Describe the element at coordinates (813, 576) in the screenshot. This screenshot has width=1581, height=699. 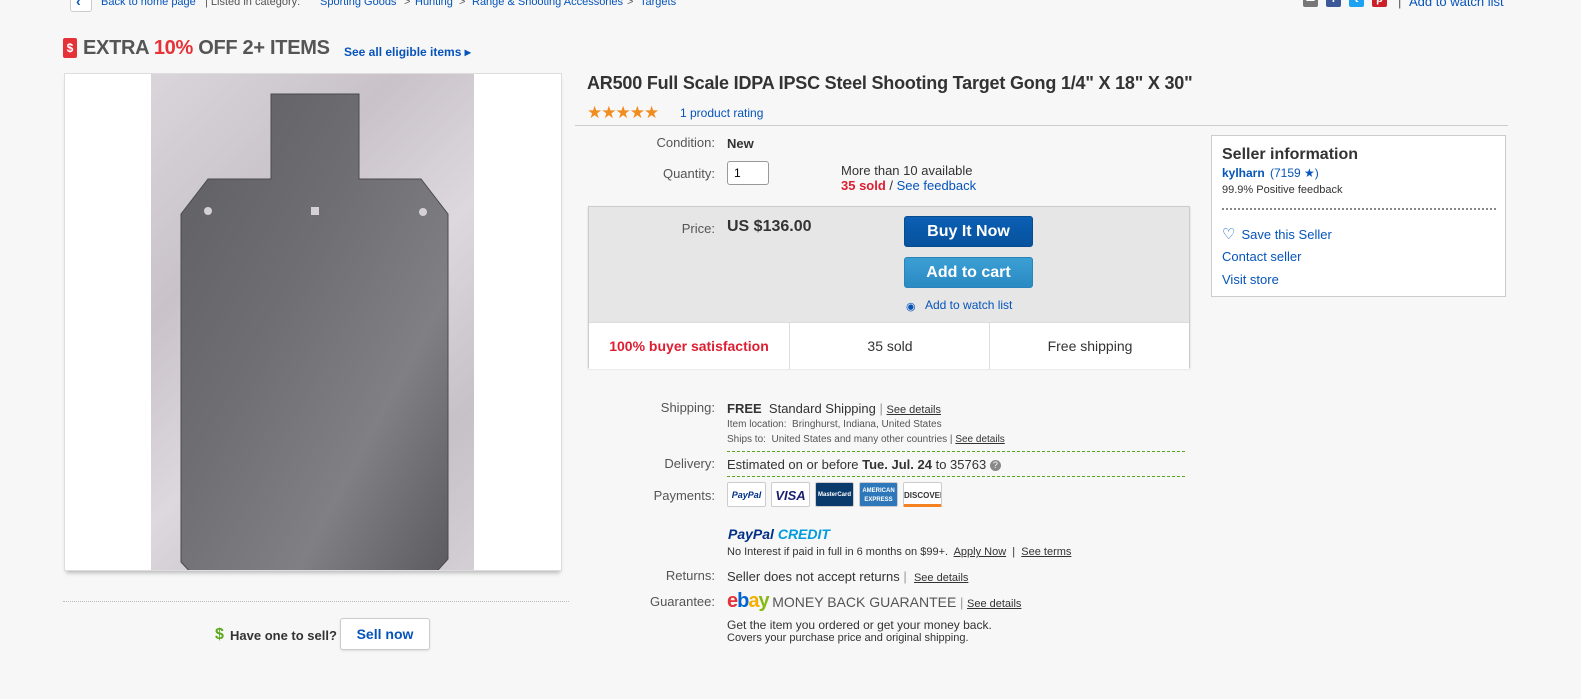
I see `returns-text: Seller does not accept returns` at that location.